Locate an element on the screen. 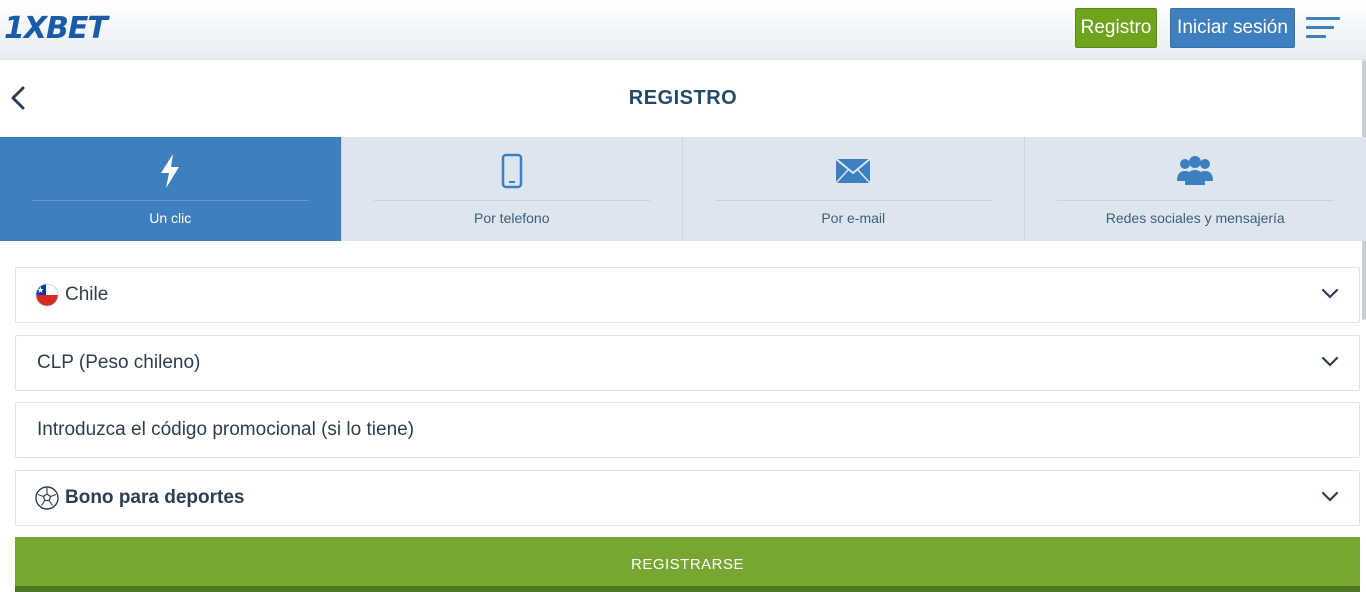 The width and height of the screenshot is (1366, 592). top-header: 1XBET Registro Iniciar sesión is located at coordinates (683, 30).